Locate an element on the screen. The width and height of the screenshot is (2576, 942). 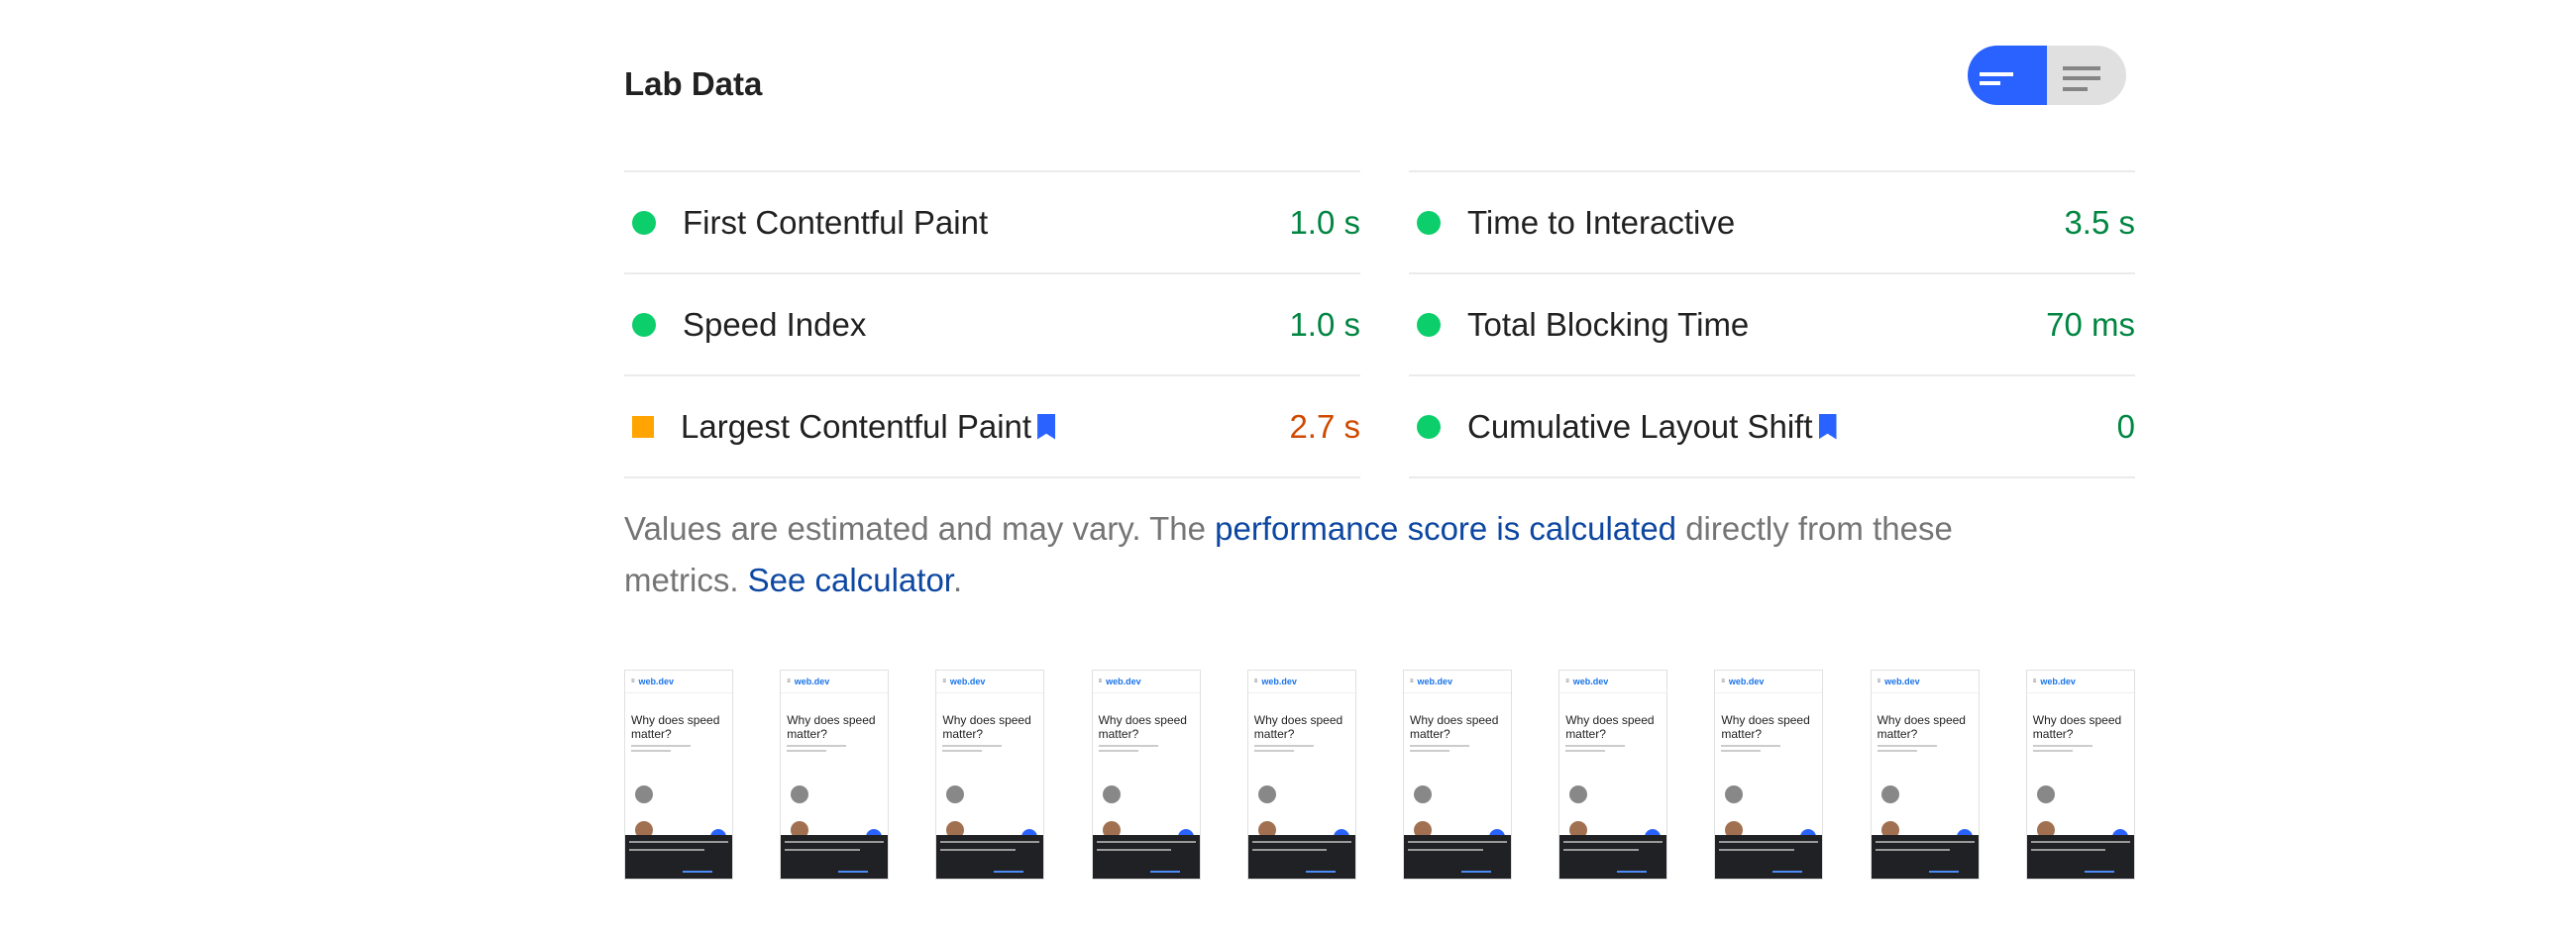
metric-name: First Contentful Paint is located at coordinates (986, 223).